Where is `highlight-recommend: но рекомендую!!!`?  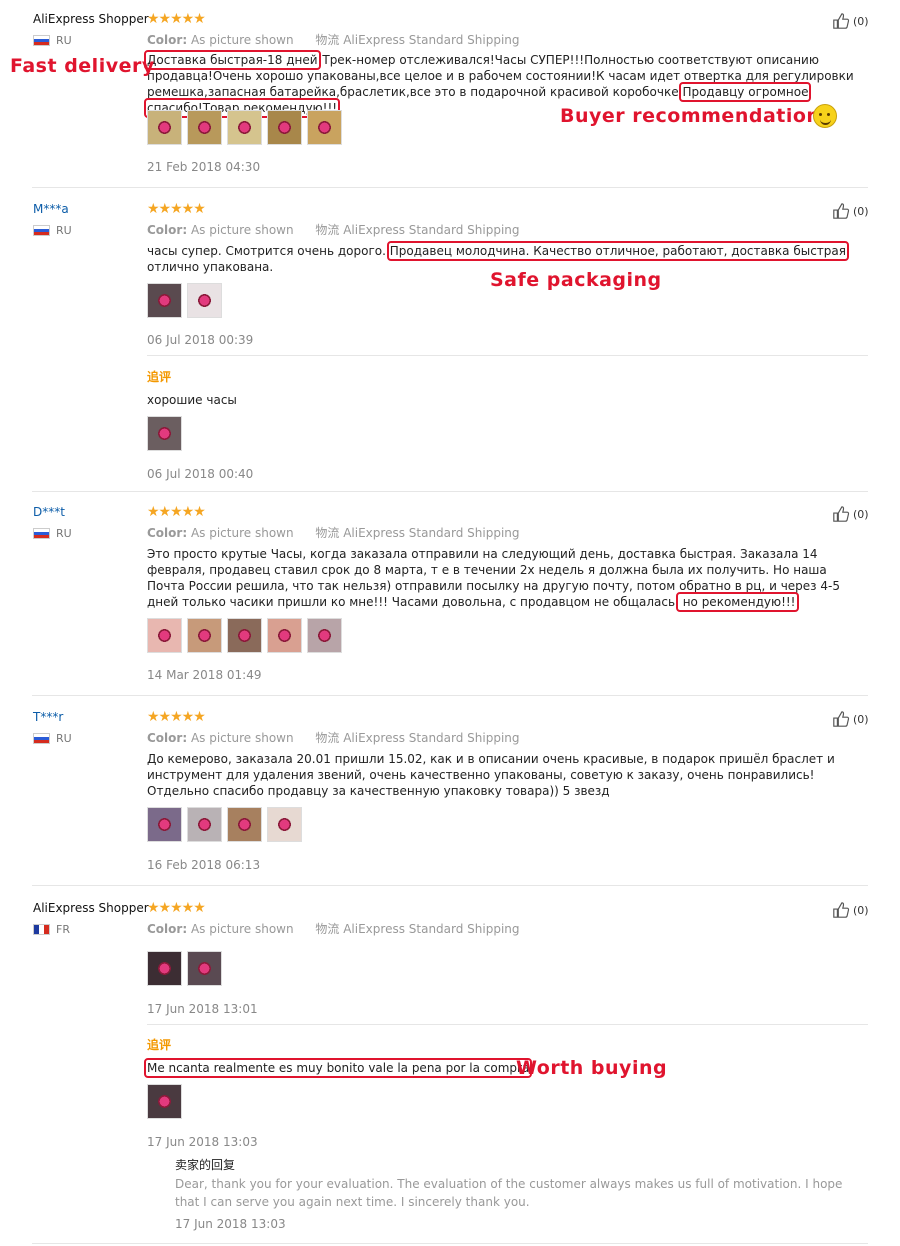 highlight-recommend: но рекомендую!!! is located at coordinates (737, 602).